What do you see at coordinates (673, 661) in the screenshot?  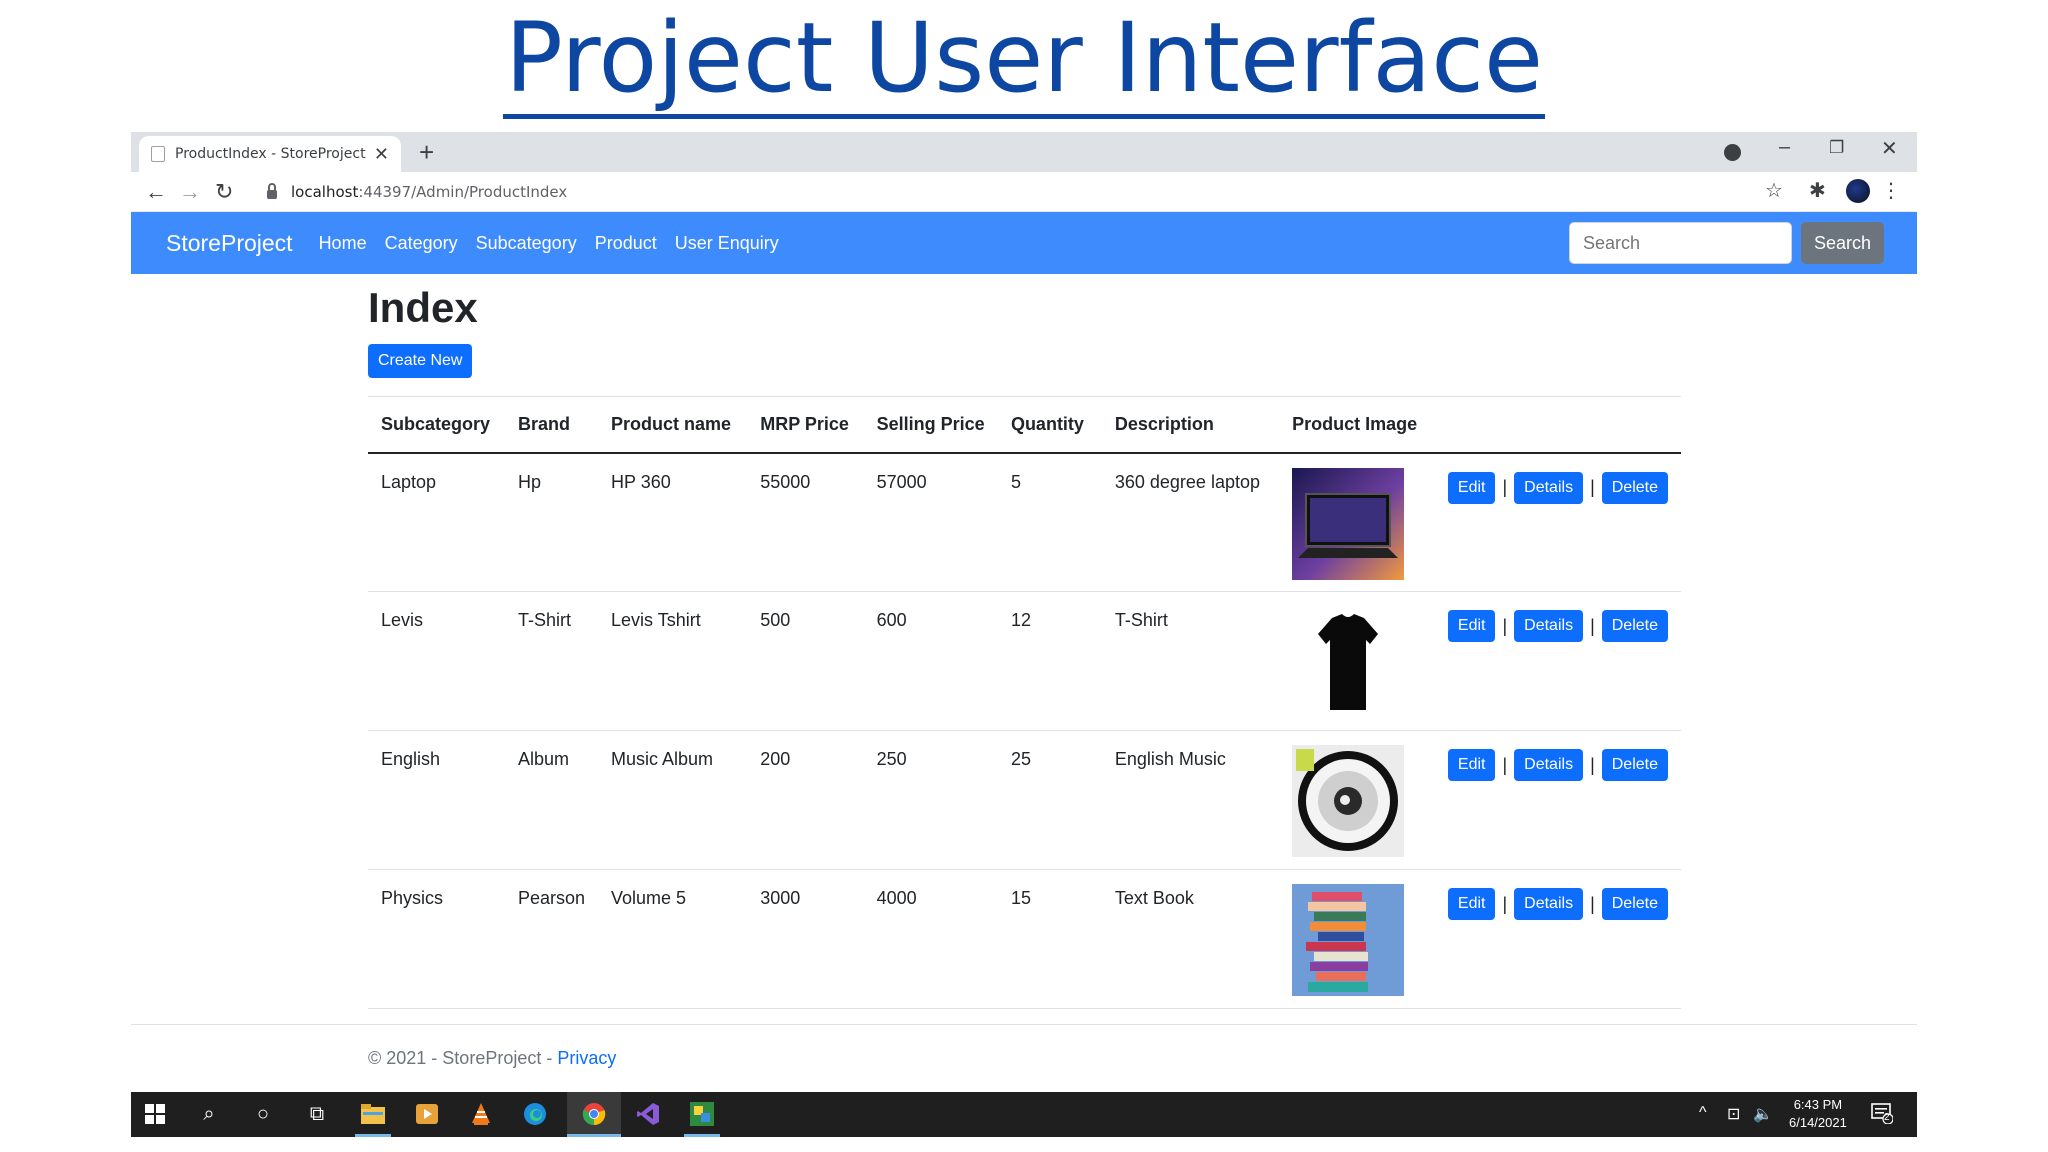 I see `cell-product-name: Levis Tshirt` at bounding box center [673, 661].